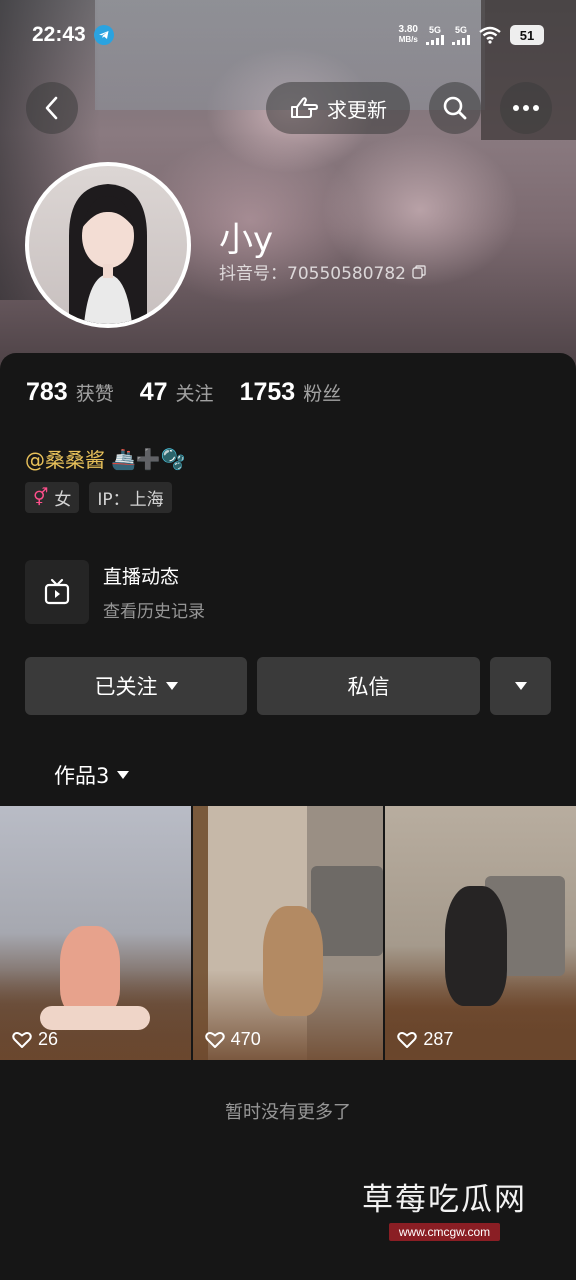 This screenshot has height=1280, width=576. I want to click on female-icon: ⚥, so click(41, 497).